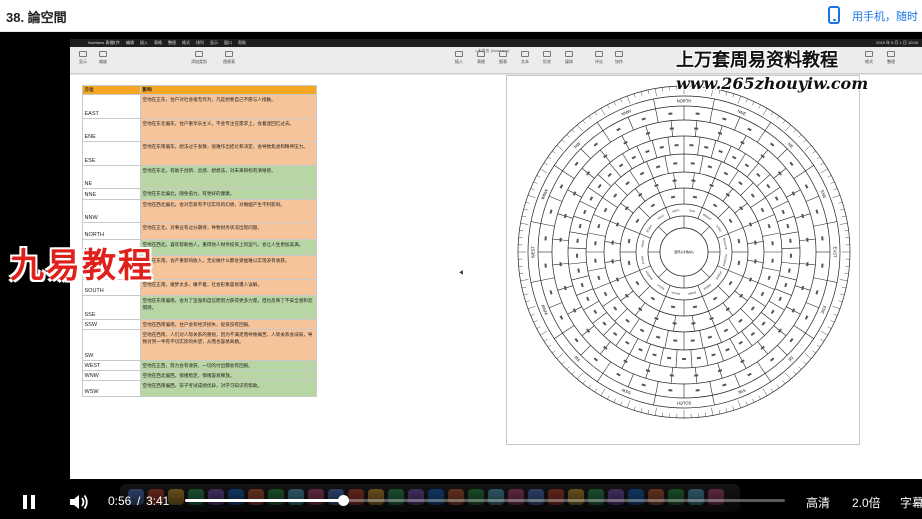  I want to click on menubar-item: Numbers 表格, so click(100, 43).